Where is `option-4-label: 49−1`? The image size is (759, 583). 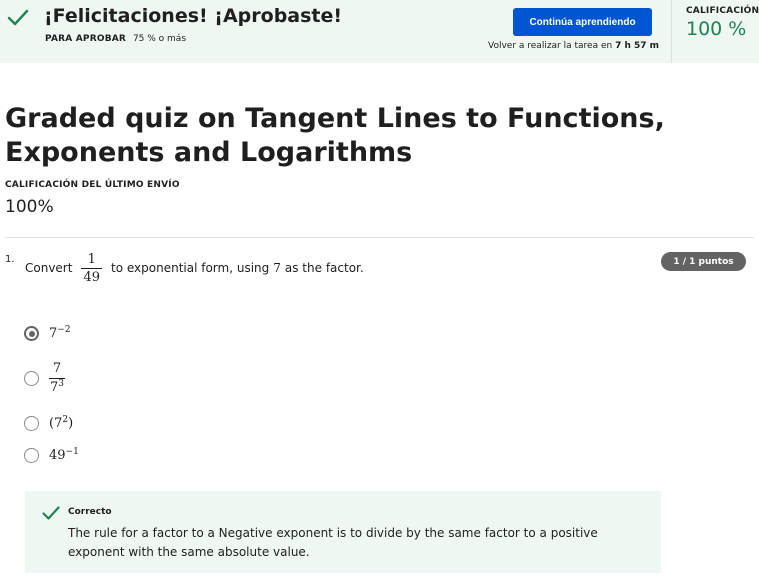
option-4-label: 49−1 is located at coordinates (64, 455).